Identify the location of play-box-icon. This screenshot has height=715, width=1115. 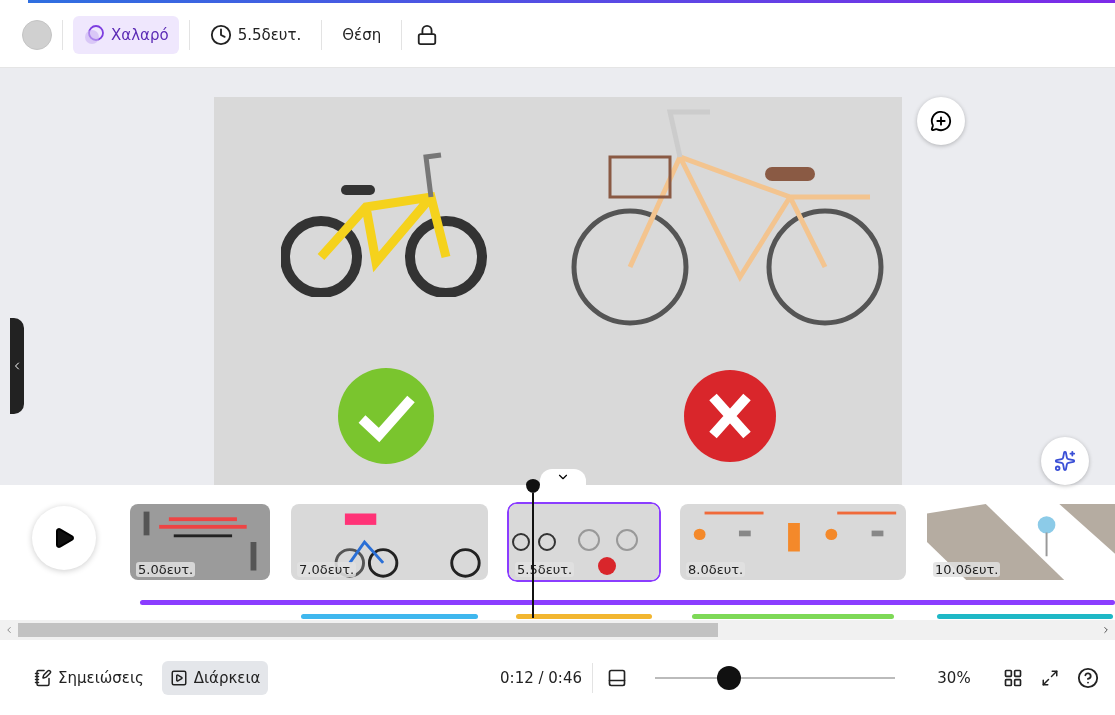
(178, 677).